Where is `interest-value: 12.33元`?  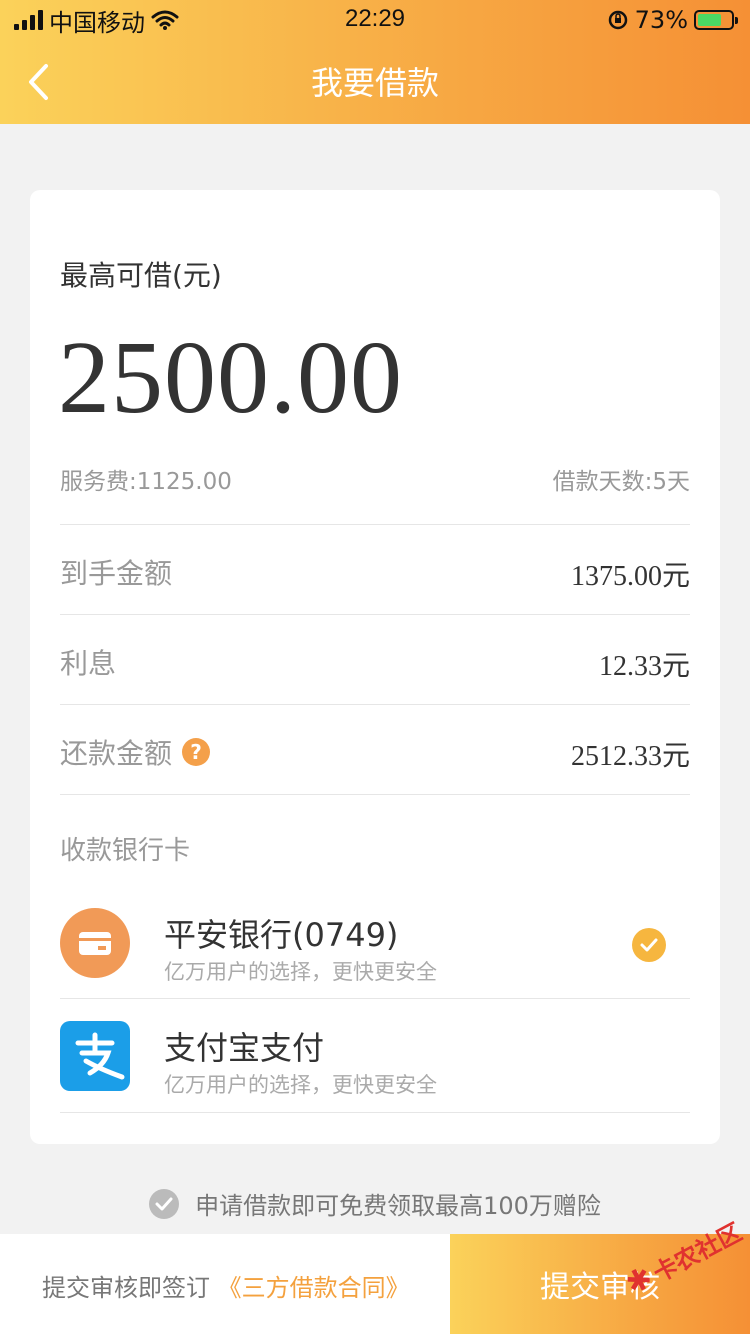
interest-value: 12.33元 is located at coordinates (644, 666).